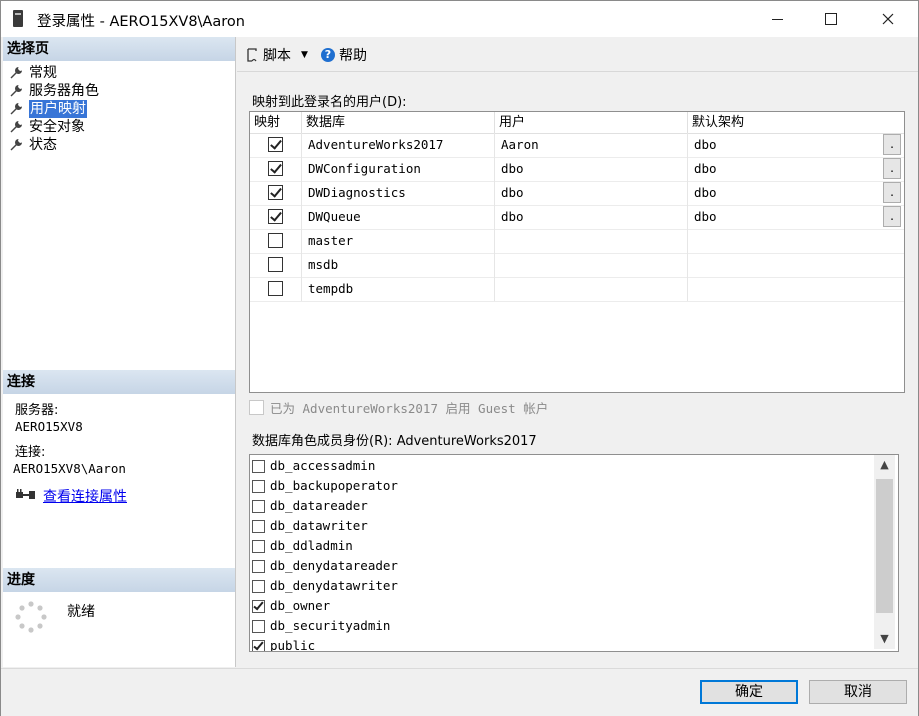 The height and width of the screenshot is (716, 919). I want to click on grid-row: DWDiagnostics dbo dbo., so click(577, 193).